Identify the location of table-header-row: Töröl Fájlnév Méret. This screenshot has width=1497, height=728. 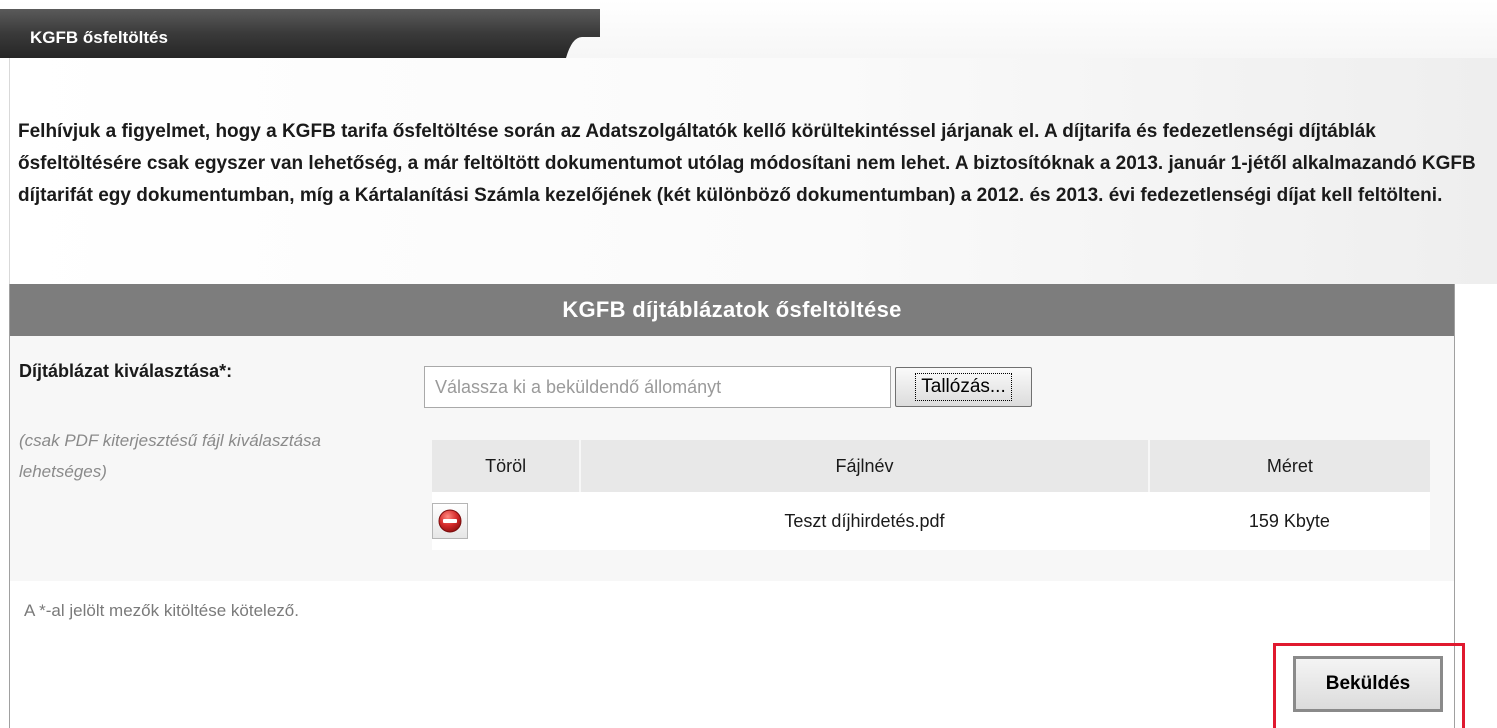
(931, 466).